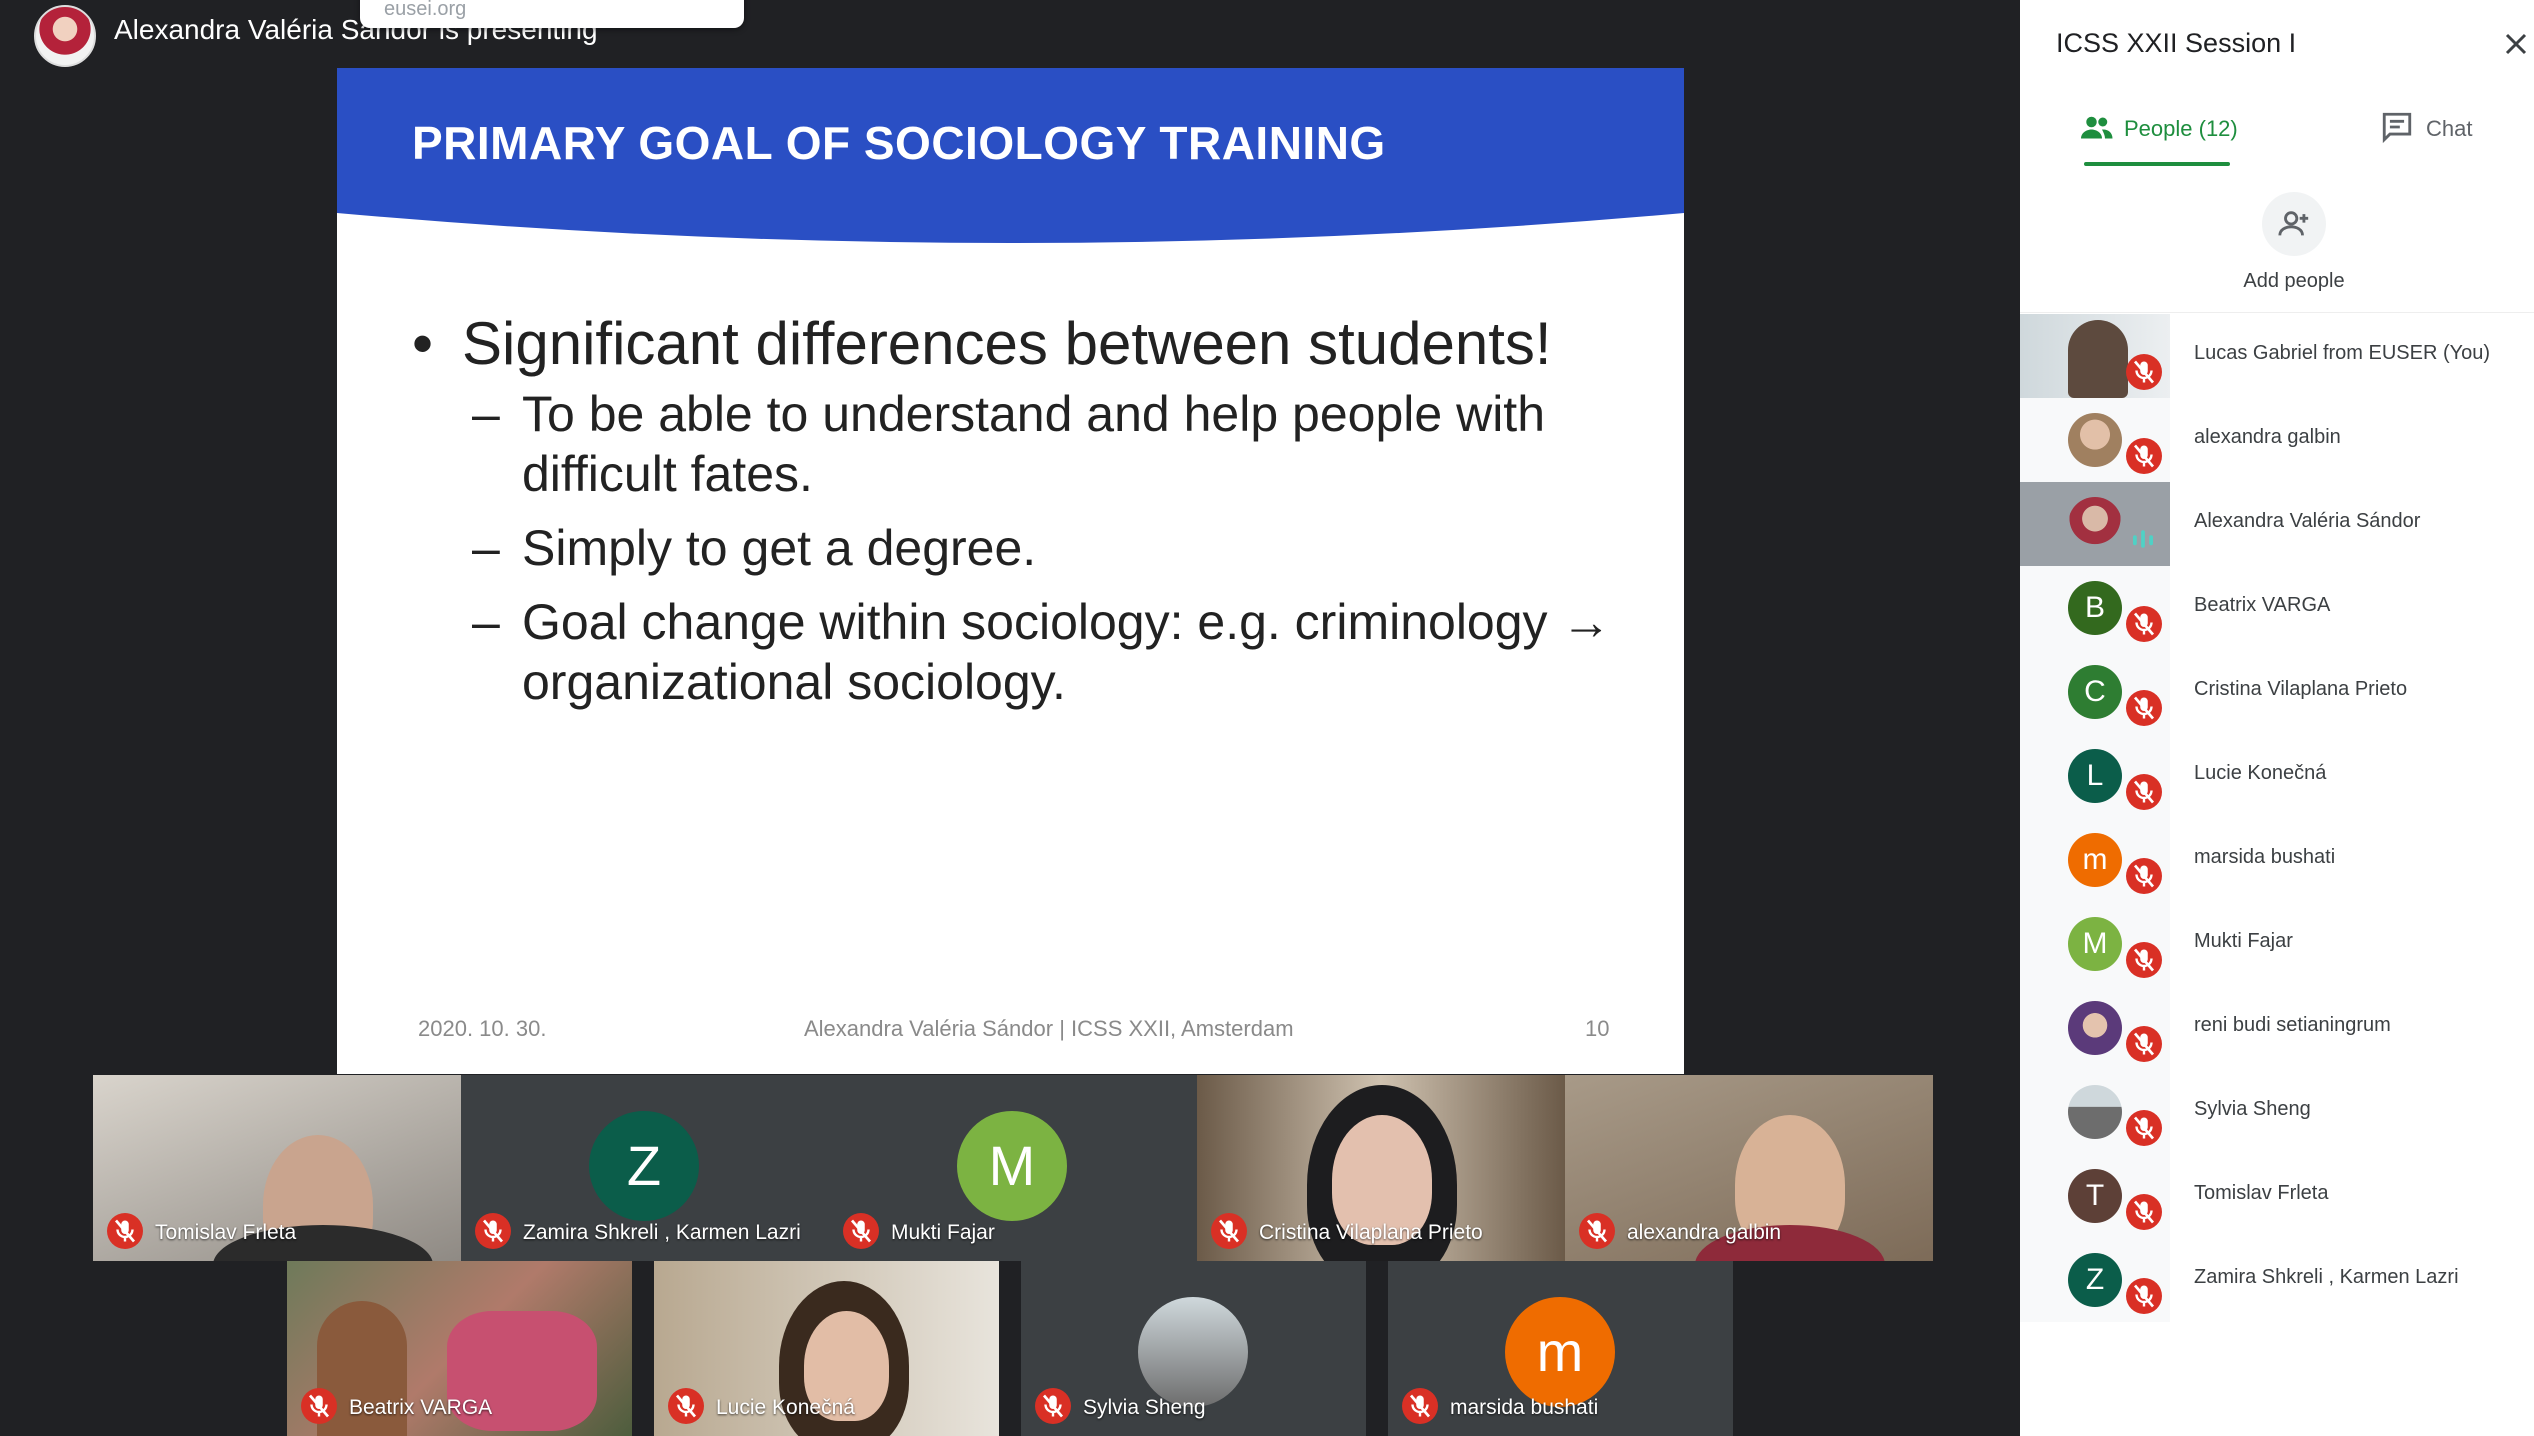  Describe the element at coordinates (2294, 281) in the screenshot. I see `add-people-label: Add people` at that location.